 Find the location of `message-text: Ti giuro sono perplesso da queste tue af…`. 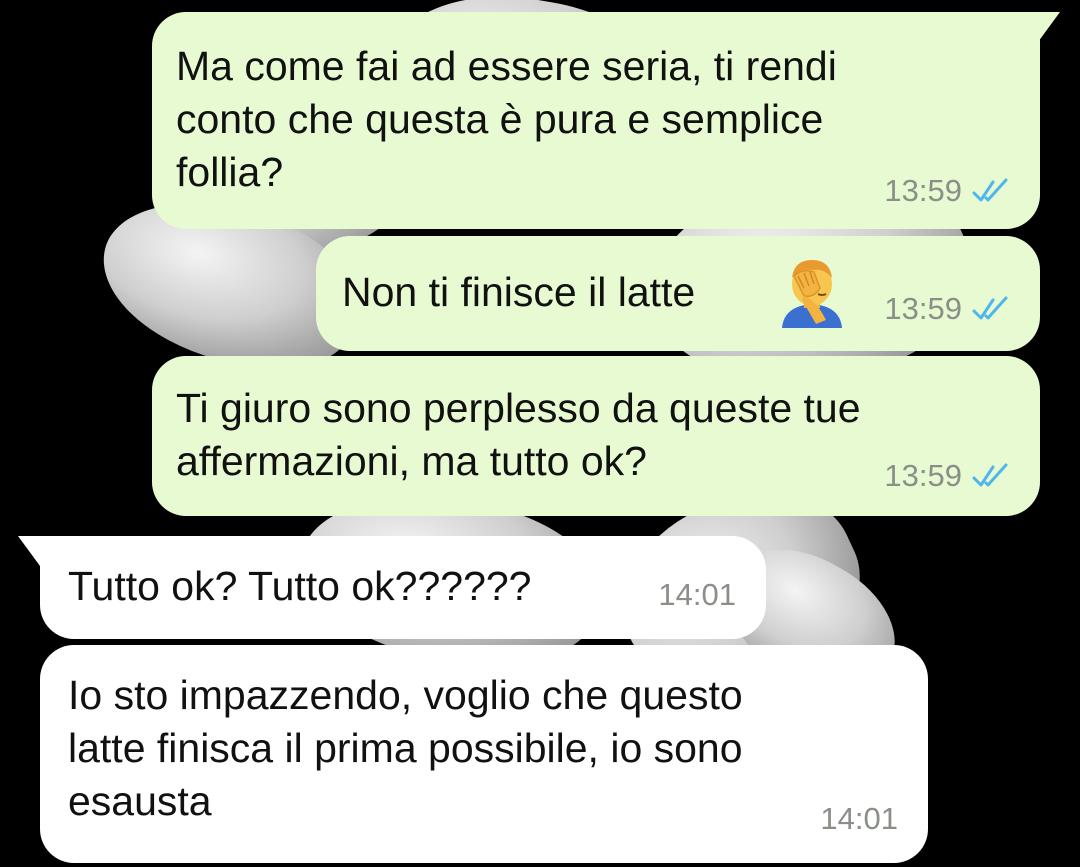

message-text: Ti giuro sono perplesso da queste tue af… is located at coordinates (518, 434).